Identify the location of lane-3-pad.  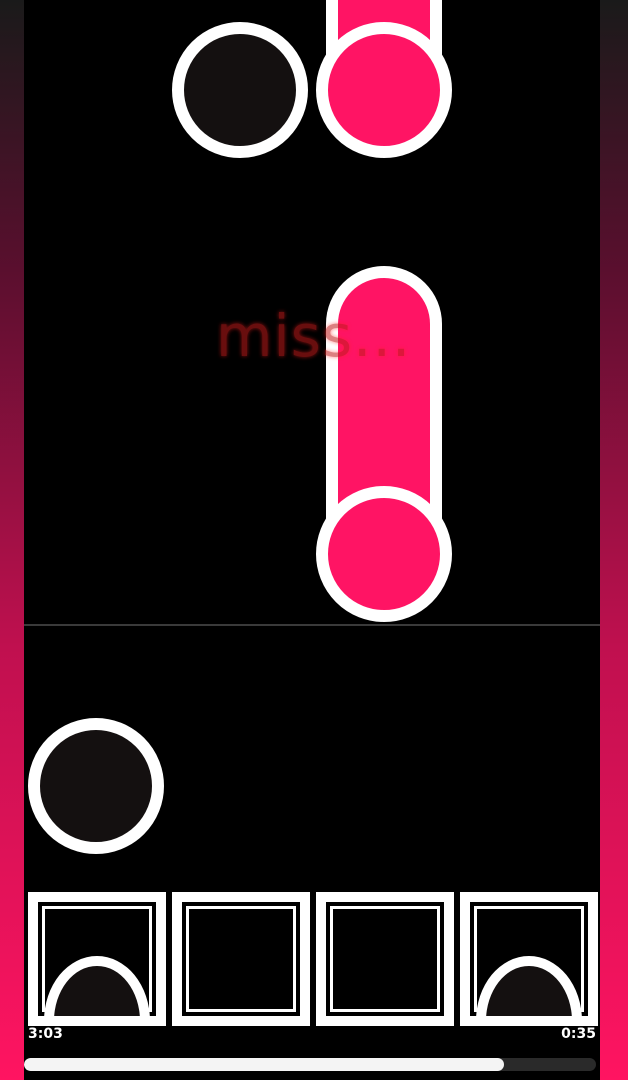
(385, 959).